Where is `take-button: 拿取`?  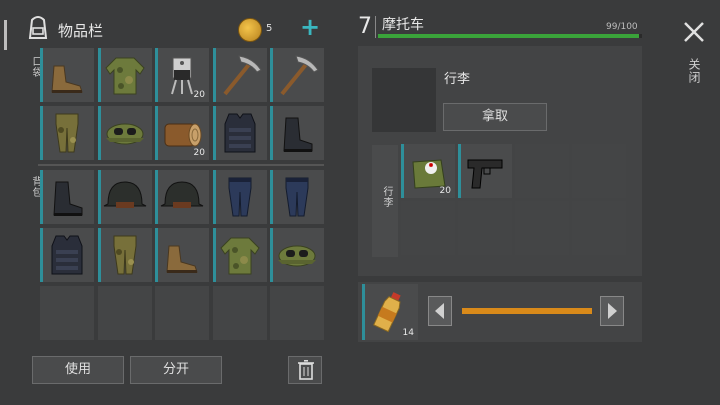 take-button: 拿取 is located at coordinates (495, 117).